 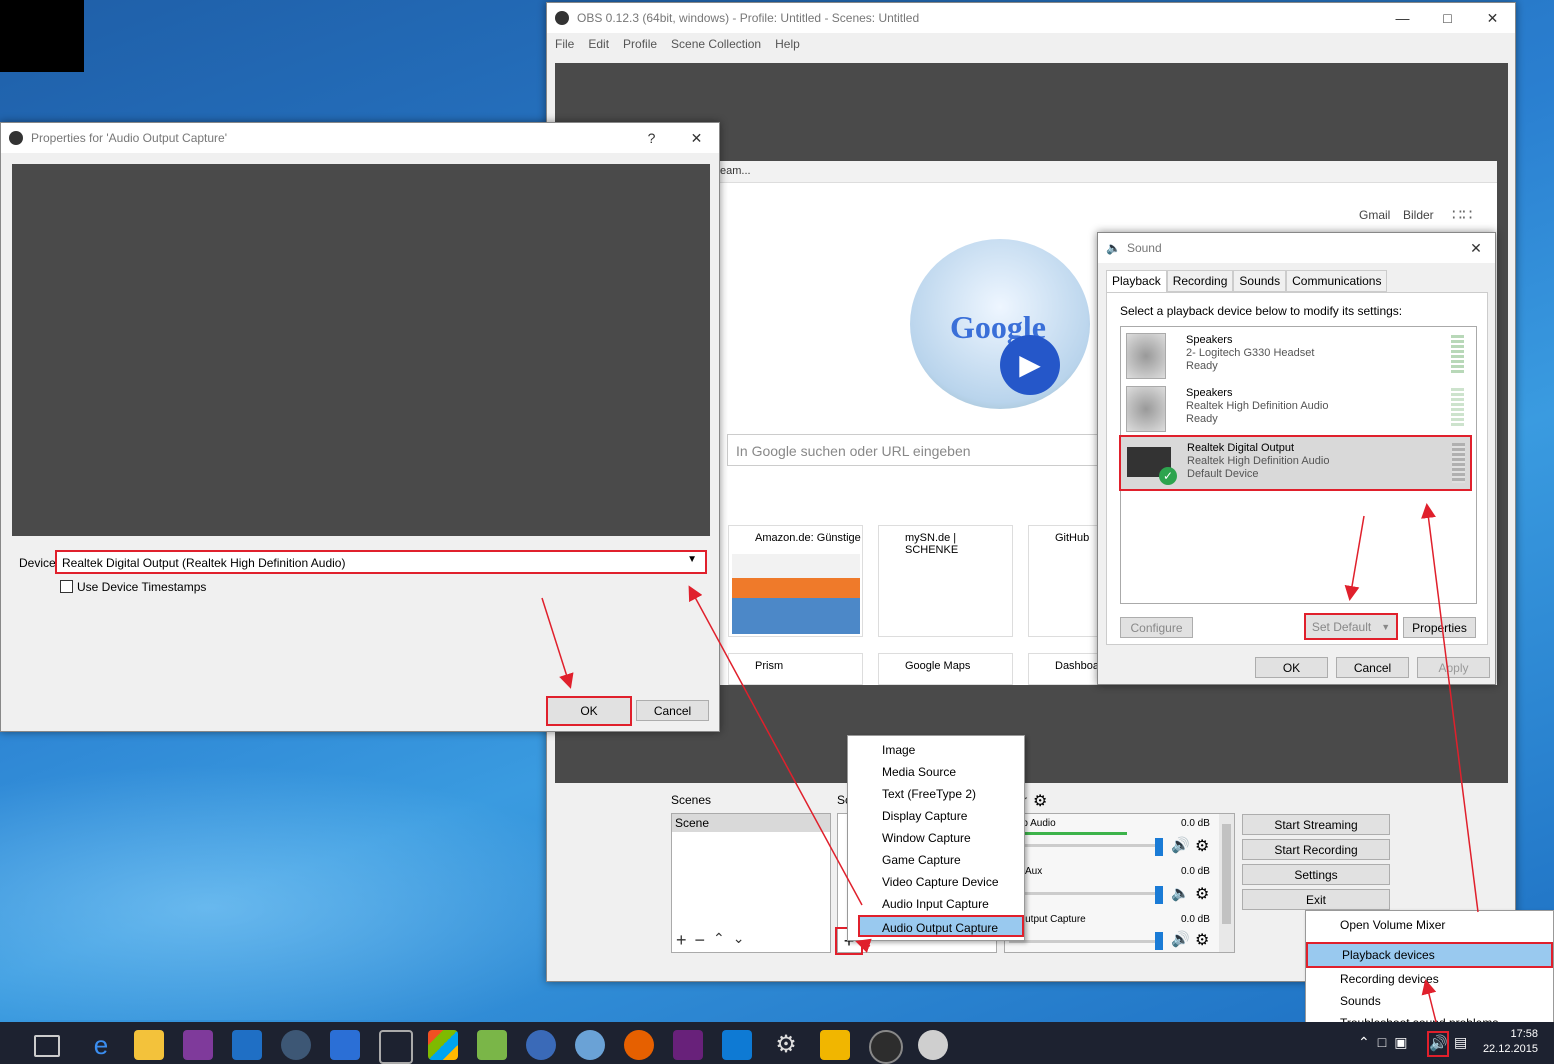 I want to click on visual-studio-icon, so click(x=688, y=1045).